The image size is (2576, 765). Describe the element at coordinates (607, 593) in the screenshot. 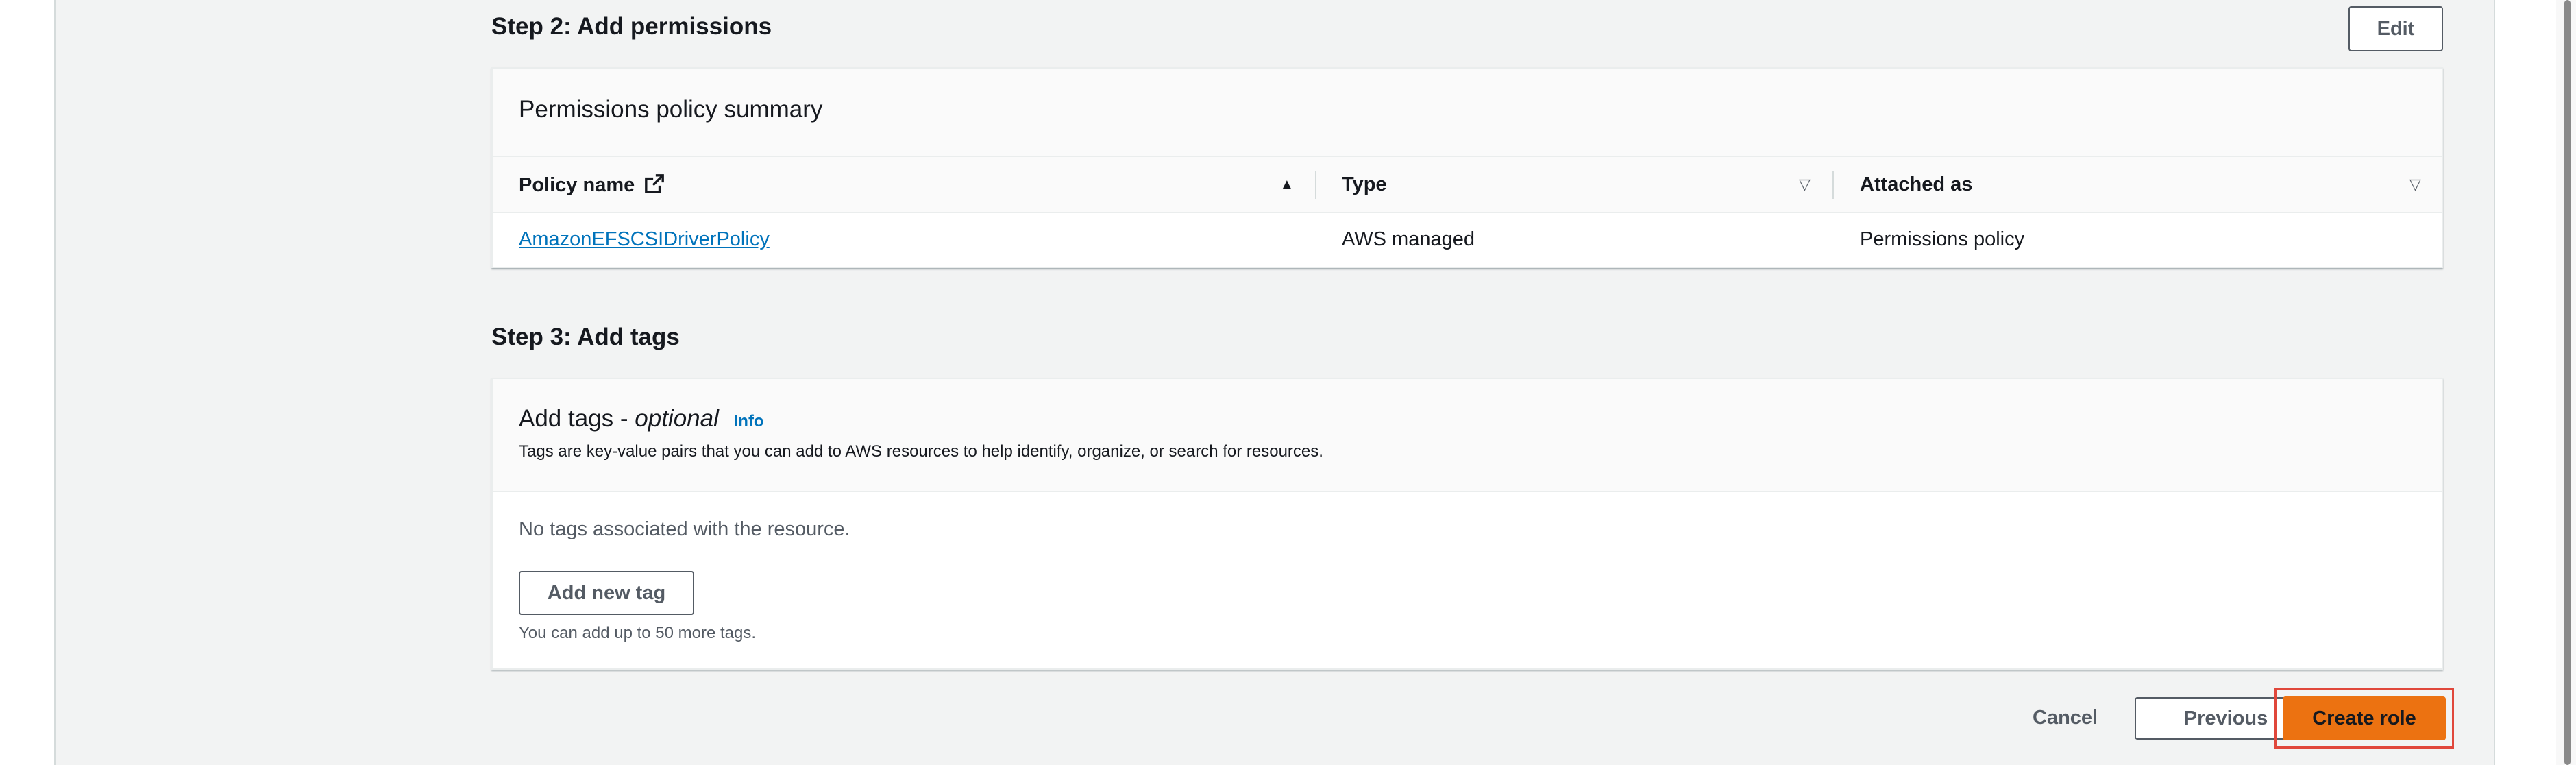

I see `add-new-tag-button: Add new tag` at that location.